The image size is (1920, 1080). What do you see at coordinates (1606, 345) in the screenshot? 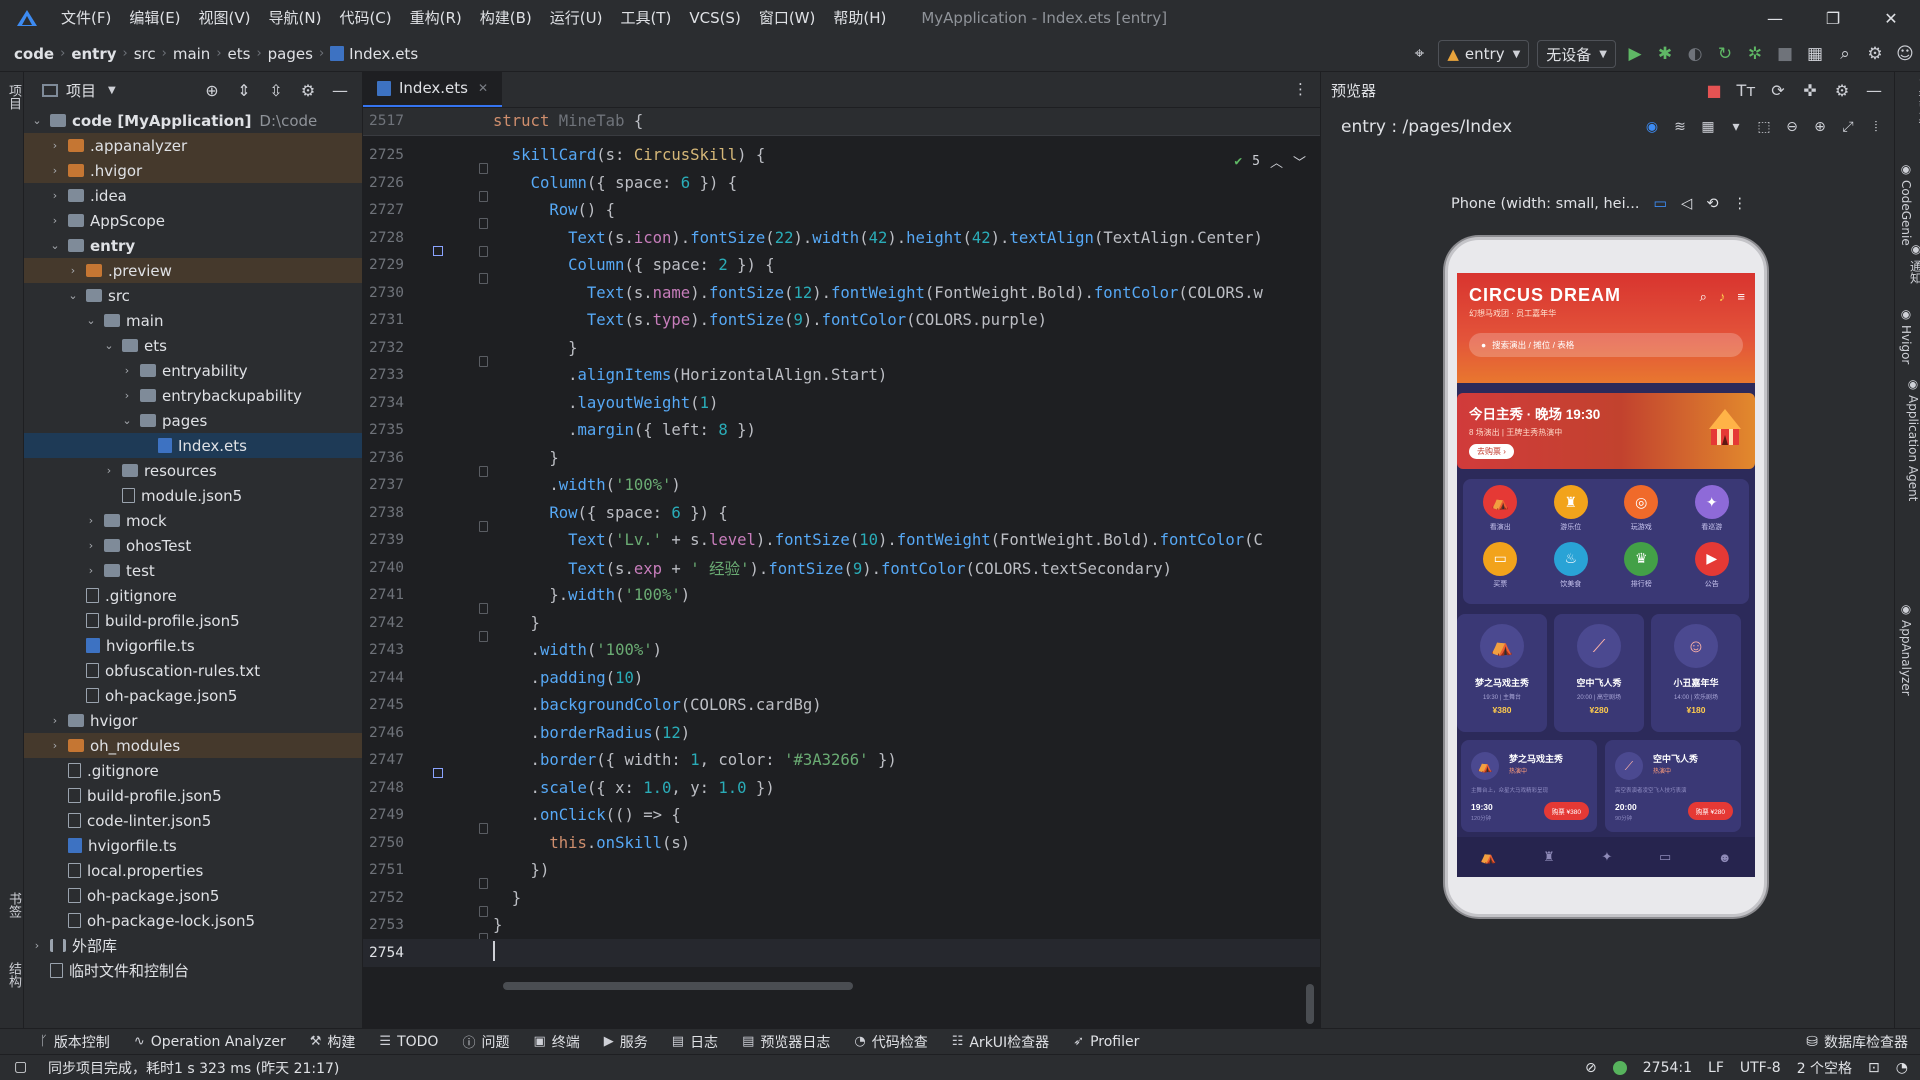
I see `app-search-bar: ● 搜索演出 / 摊位 / 表格` at bounding box center [1606, 345].